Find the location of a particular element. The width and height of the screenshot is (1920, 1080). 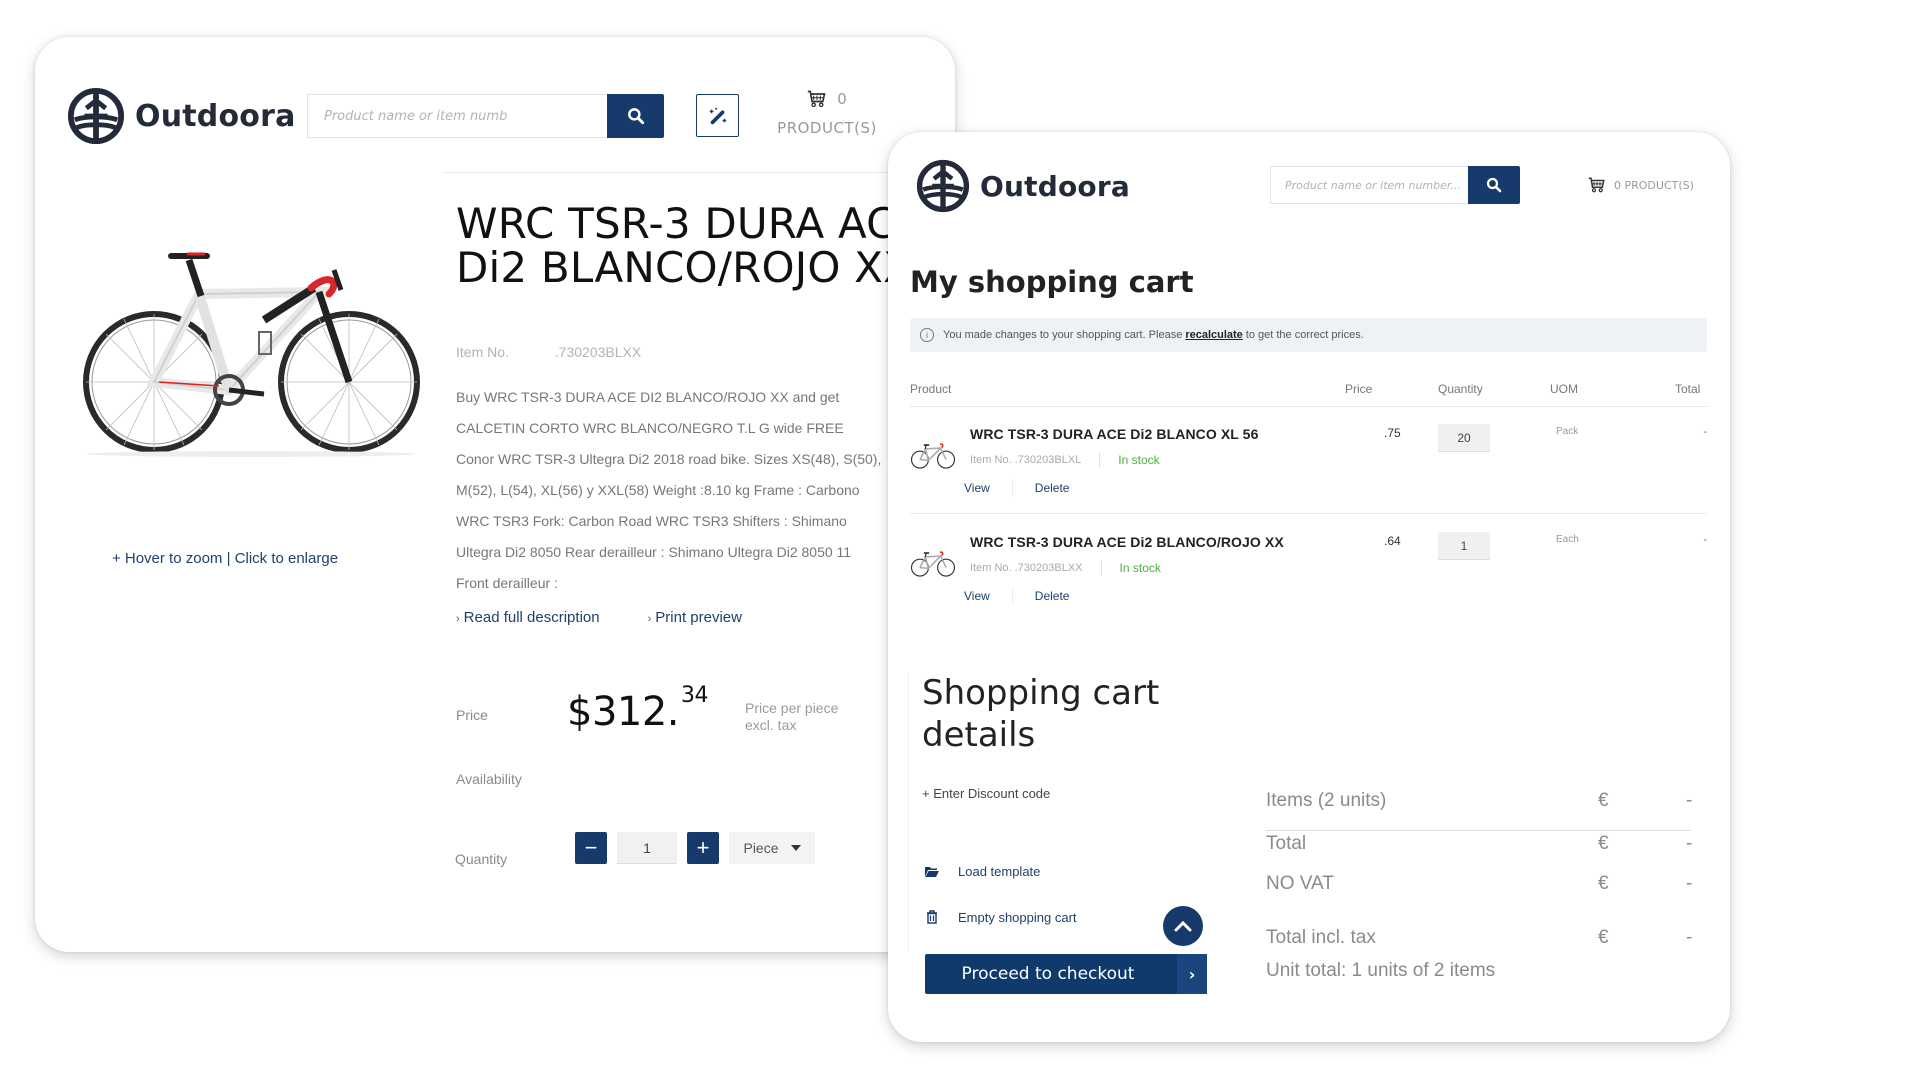

scroll-to-top-button is located at coordinates (1183, 926).